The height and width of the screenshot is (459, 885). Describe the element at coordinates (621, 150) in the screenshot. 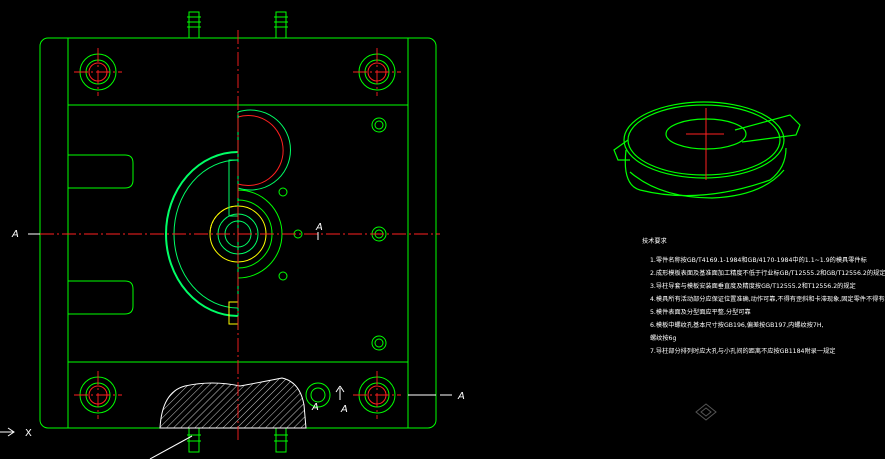

I see `part-clip` at that location.